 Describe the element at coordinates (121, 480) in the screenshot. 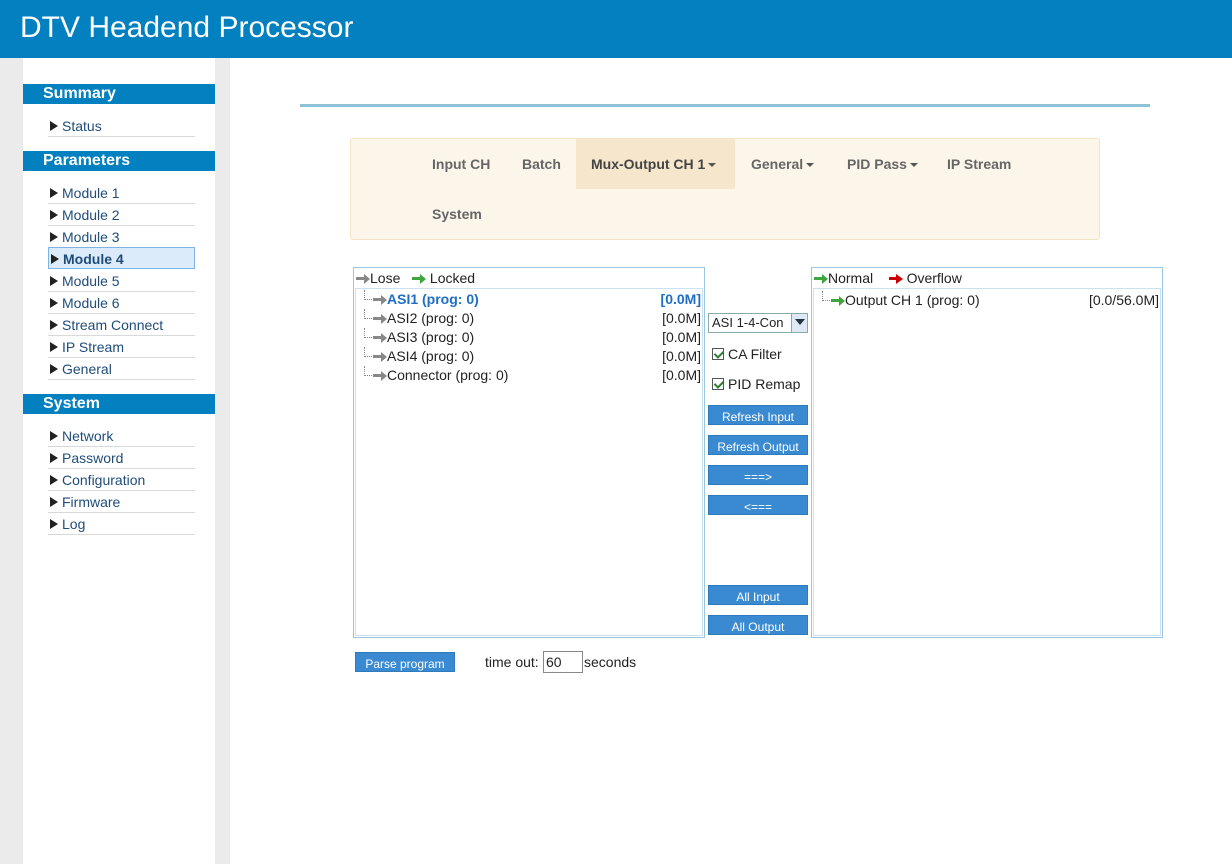

I see `sidebar-item-configuration: Configuration` at that location.